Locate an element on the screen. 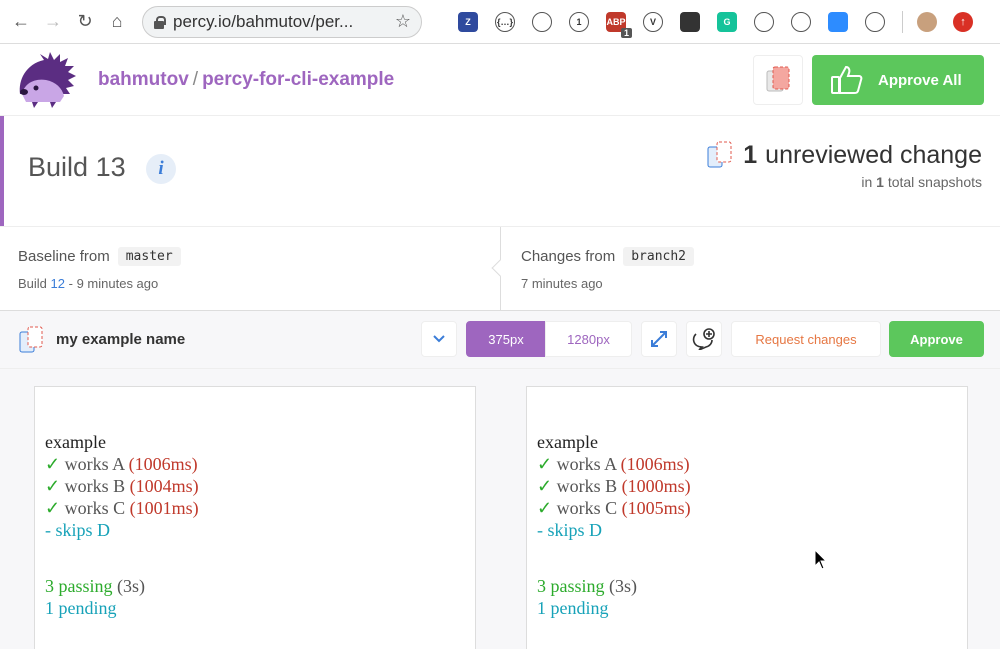 The height and width of the screenshot is (649, 1000). extension-label: 1 is located at coordinates (579, 21).